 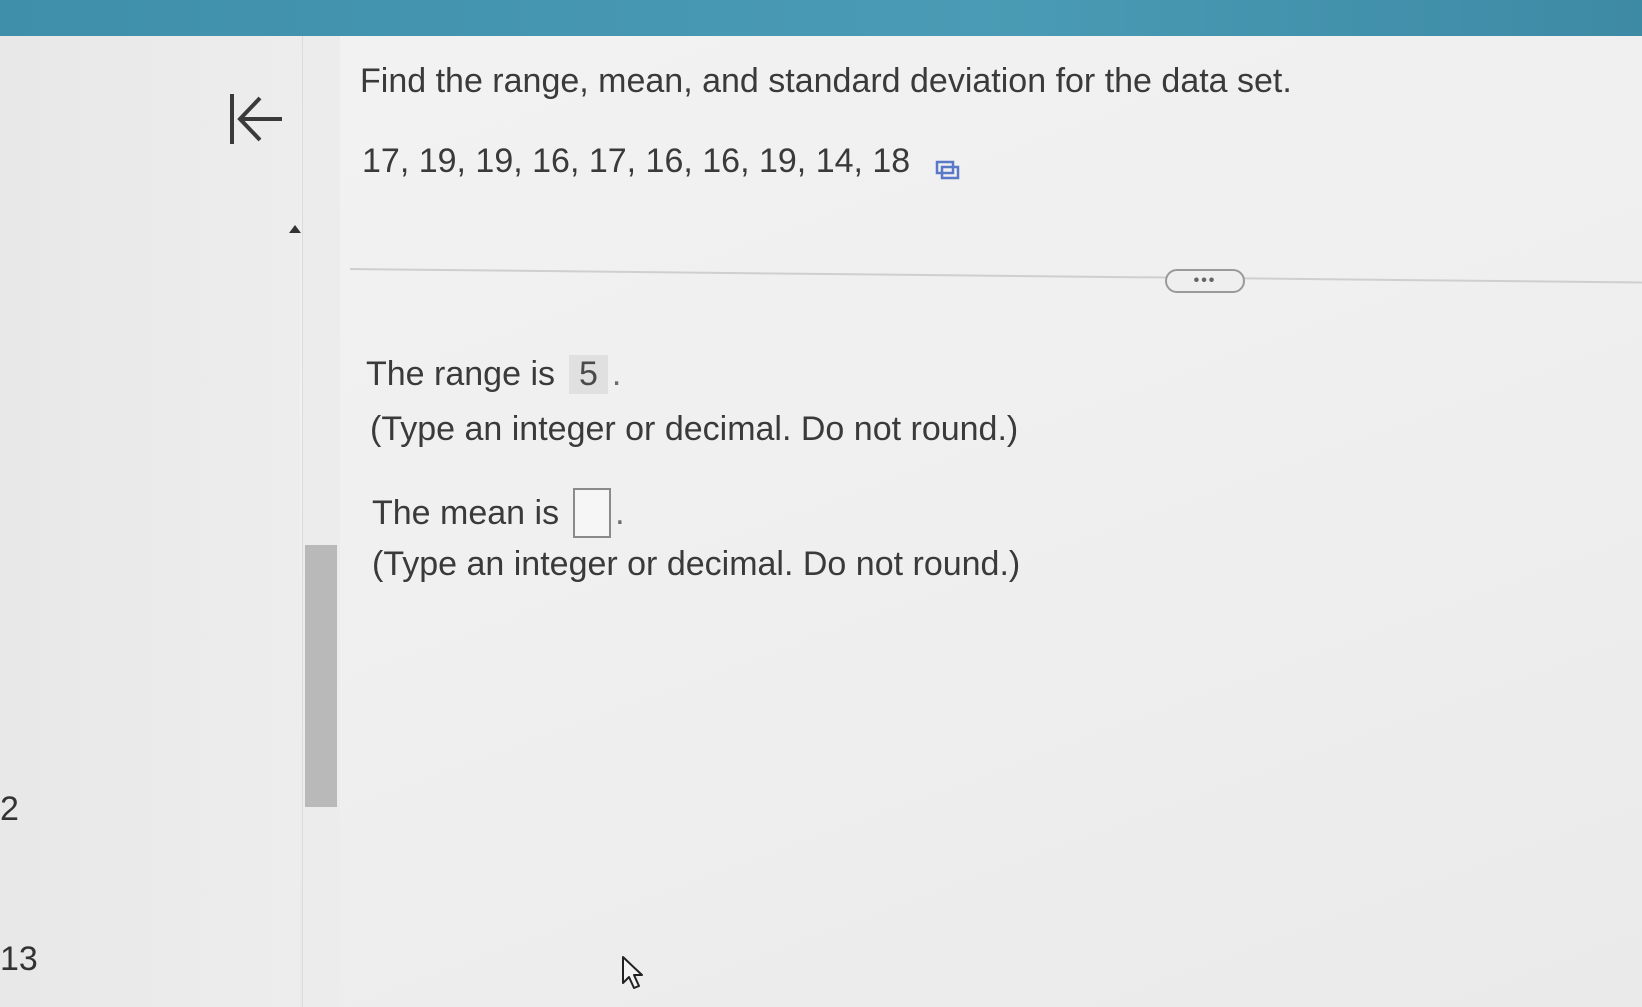 I want to click on mouse-pointer-icon, so click(x=633, y=973).